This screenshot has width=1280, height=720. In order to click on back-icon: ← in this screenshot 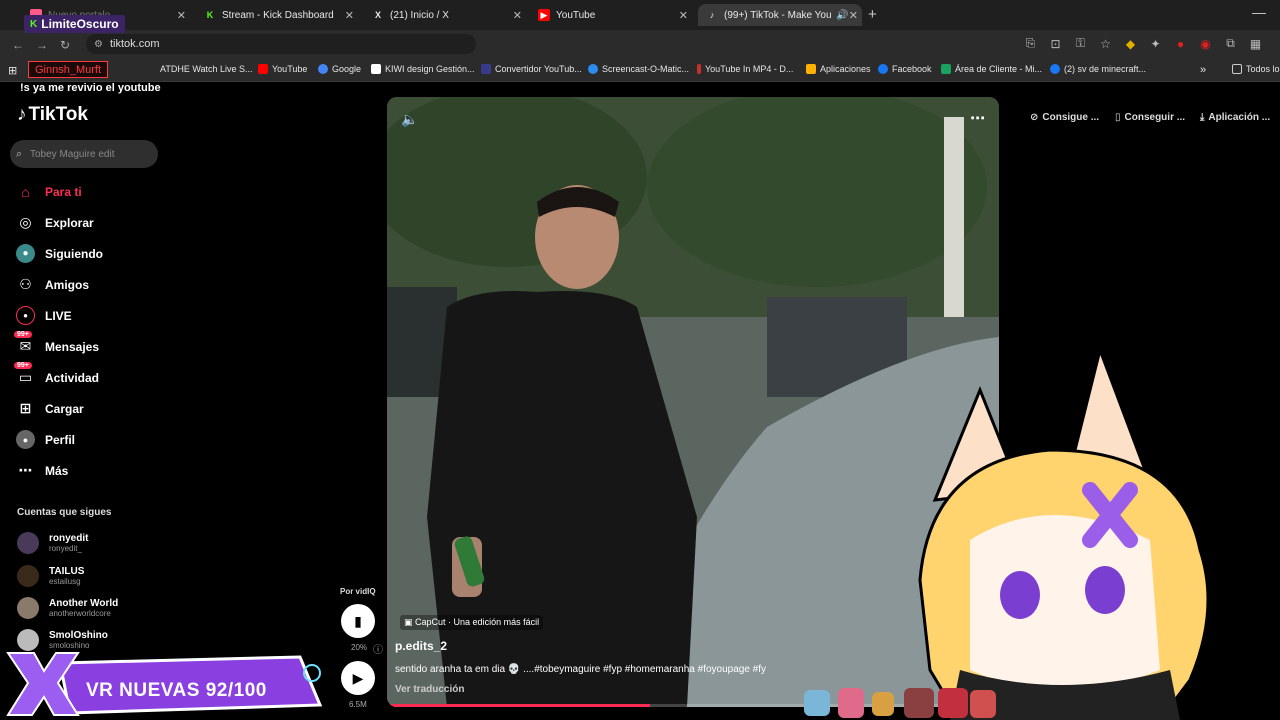, I will do `click(18, 45)`.